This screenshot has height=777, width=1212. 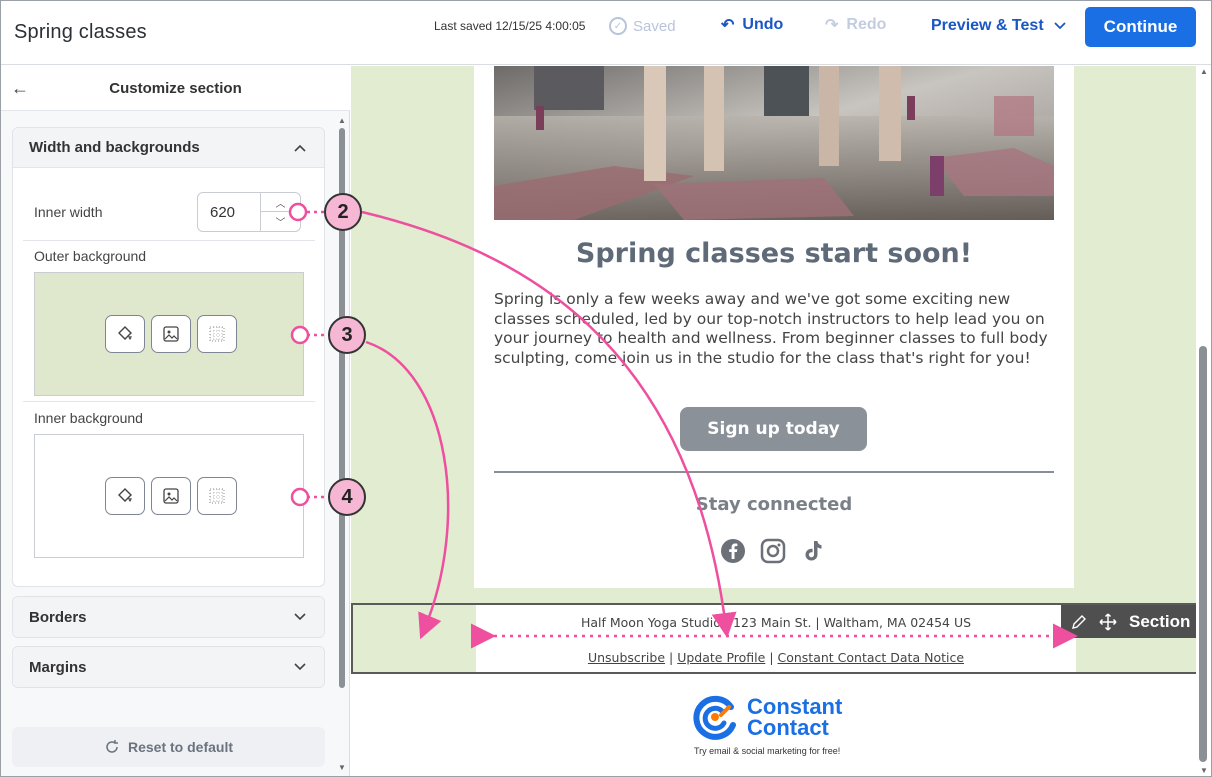 I want to click on update-profile-link: Update Profile, so click(x=721, y=657).